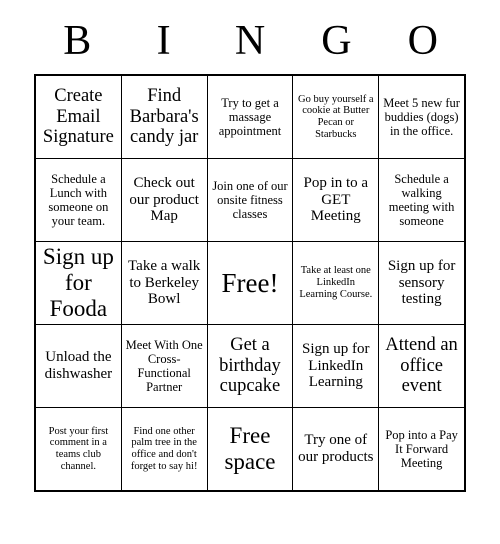  I want to click on bingo-cell: Join one of our onsite fitness classes, so click(250, 200).